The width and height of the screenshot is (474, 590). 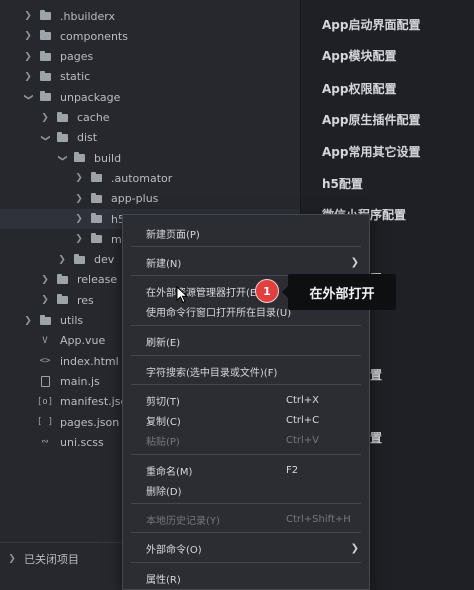 What do you see at coordinates (303, 440) in the screenshot?
I see `menu-item-shortcut: Ctrl+V` at bounding box center [303, 440].